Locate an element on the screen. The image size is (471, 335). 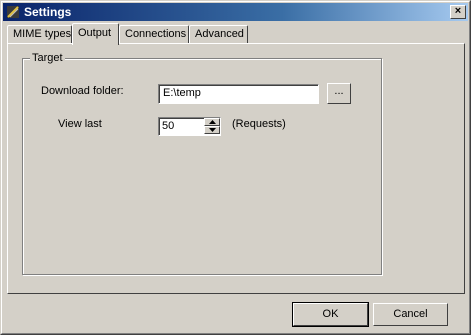
window-title: Settings is located at coordinates (48, 12).